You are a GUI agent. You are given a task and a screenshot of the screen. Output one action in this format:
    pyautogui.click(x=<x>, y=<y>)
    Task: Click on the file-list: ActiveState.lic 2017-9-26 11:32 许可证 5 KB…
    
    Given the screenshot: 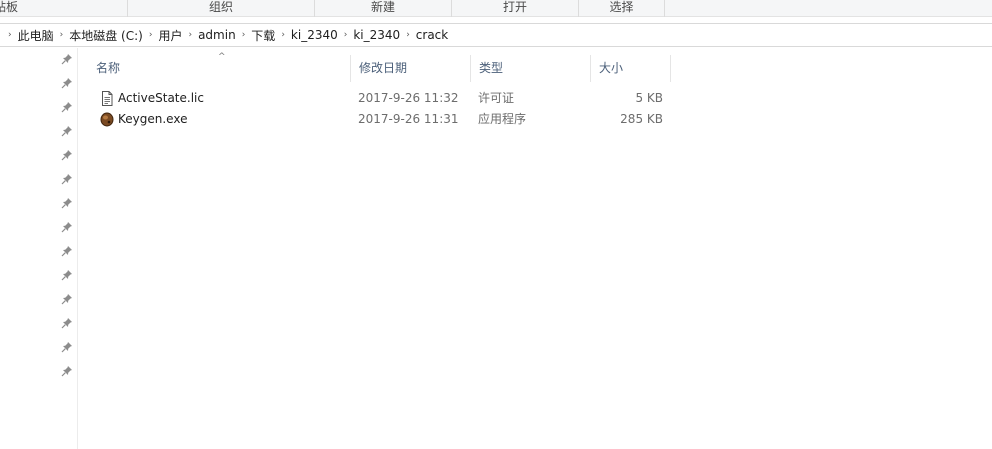 What is the action you would take?
    pyautogui.click(x=383, y=109)
    